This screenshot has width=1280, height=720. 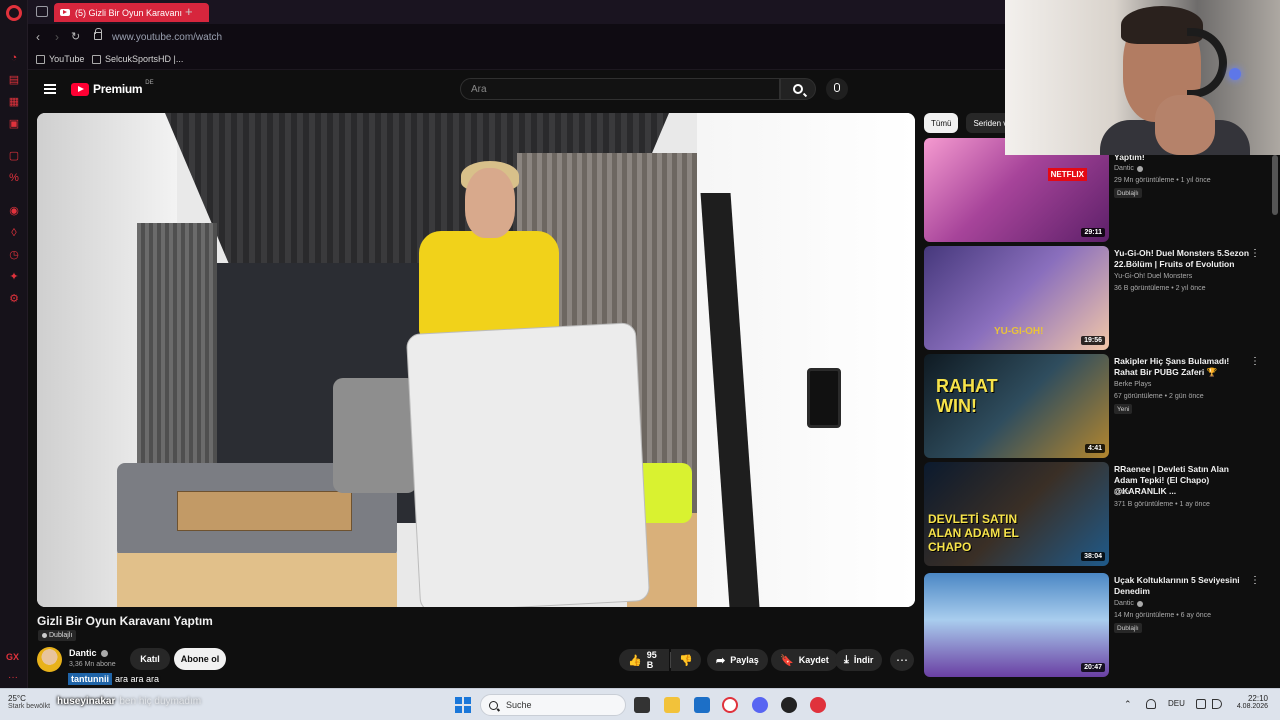 What do you see at coordinates (14, 299) in the screenshot?
I see `settings-icon: ⚙` at bounding box center [14, 299].